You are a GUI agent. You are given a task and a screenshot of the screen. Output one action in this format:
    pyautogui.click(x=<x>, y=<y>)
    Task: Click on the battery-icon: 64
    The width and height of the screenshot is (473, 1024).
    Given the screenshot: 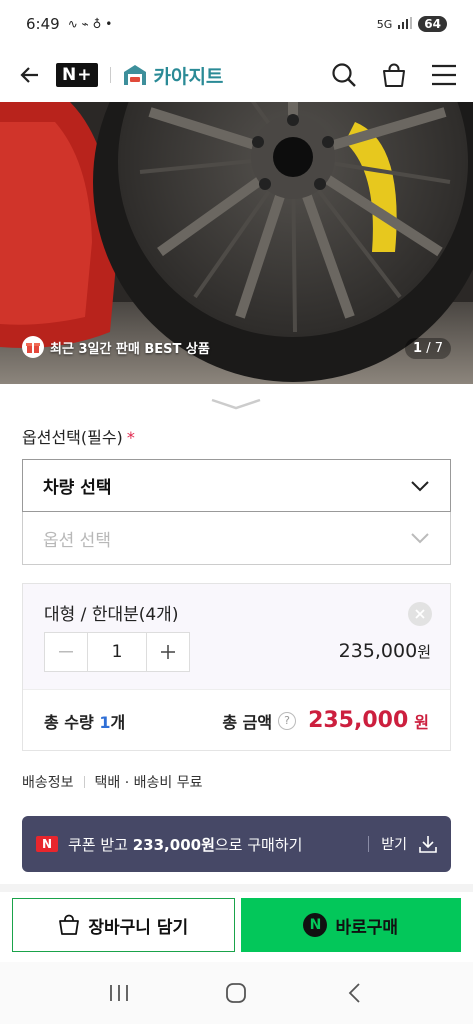 What is the action you would take?
    pyautogui.click(x=432, y=24)
    